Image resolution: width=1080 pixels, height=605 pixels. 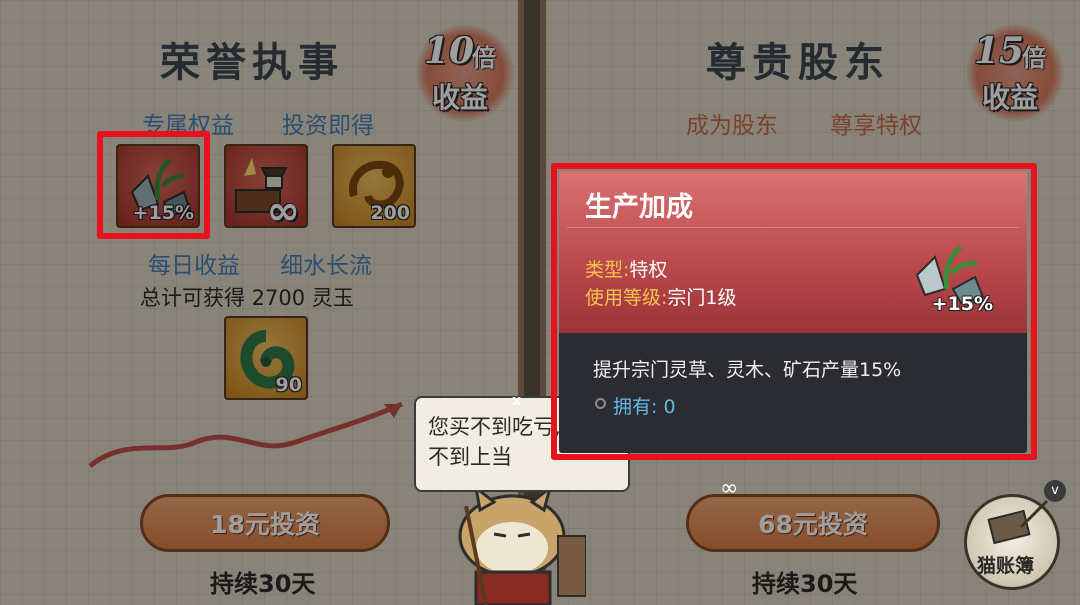 I want to click on multiplier-badge: 10 倍 收益, so click(x=465, y=73).